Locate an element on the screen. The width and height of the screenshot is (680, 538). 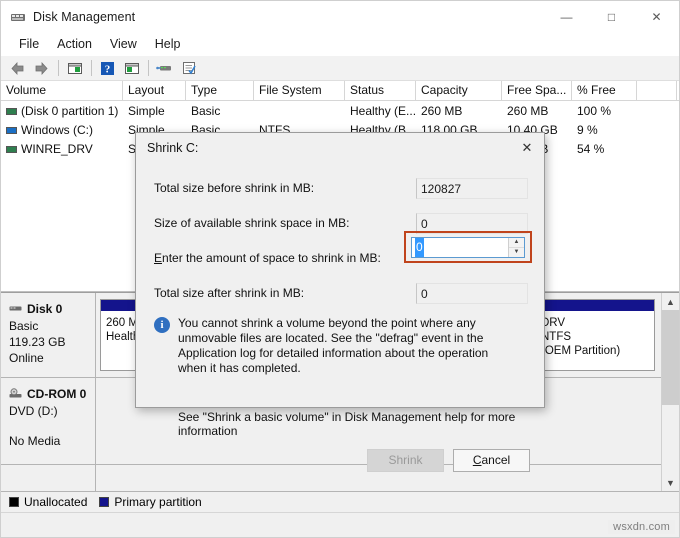
label-available-shrink-space: Size of available shrink space in MB: is located at coordinates (252, 223).